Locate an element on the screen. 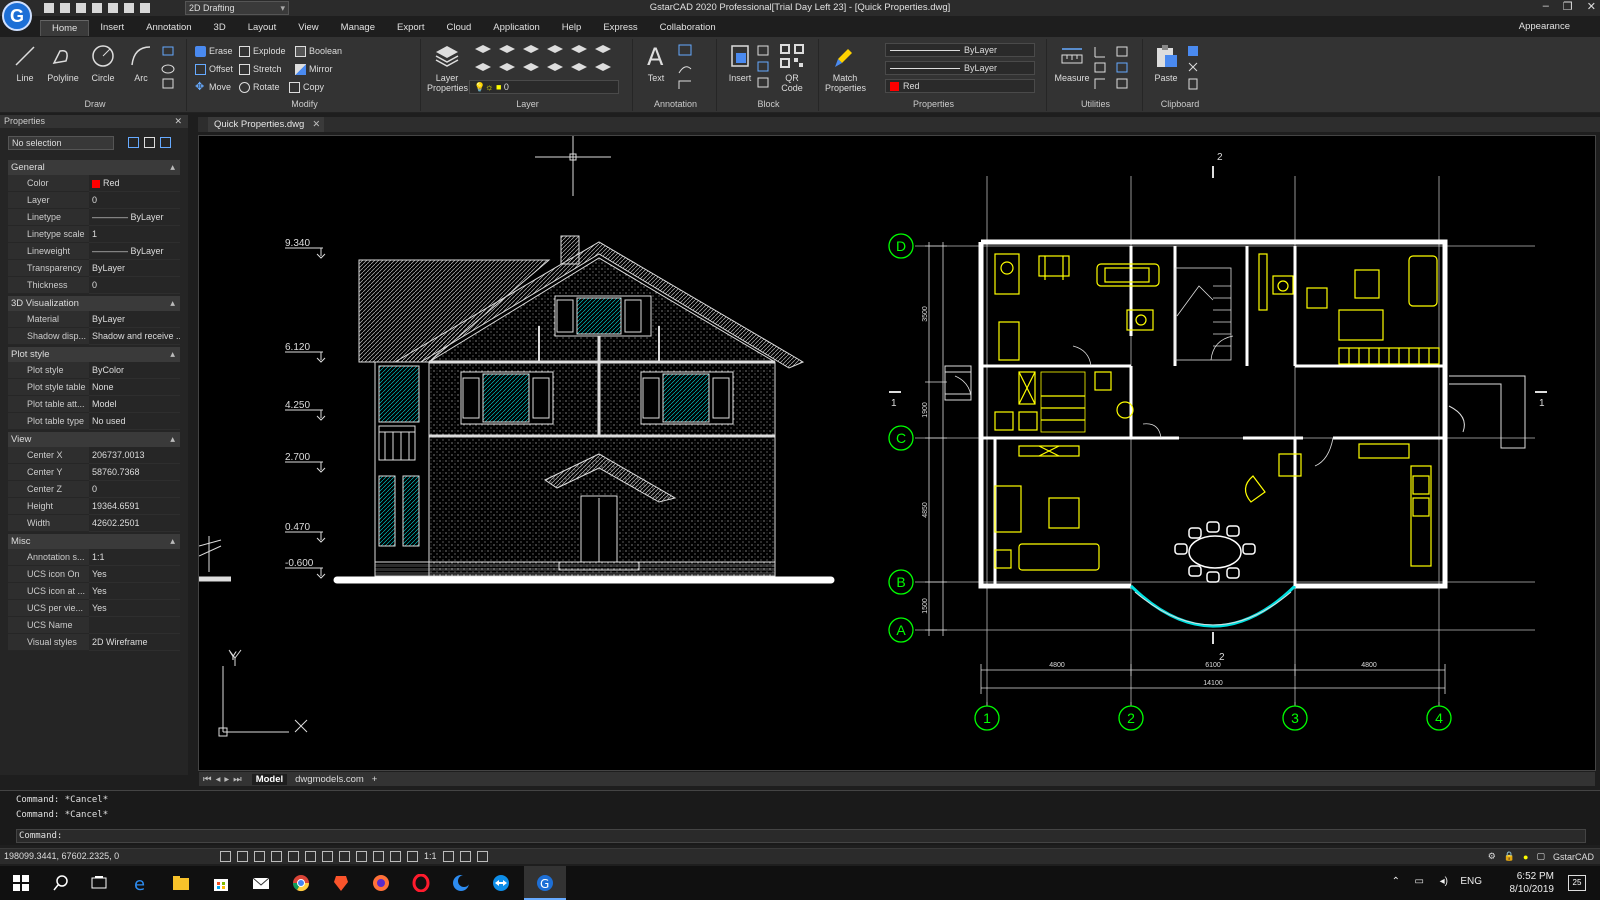 The width and height of the screenshot is (1600, 900). property-row: Center Z0 is located at coordinates (94, 489).